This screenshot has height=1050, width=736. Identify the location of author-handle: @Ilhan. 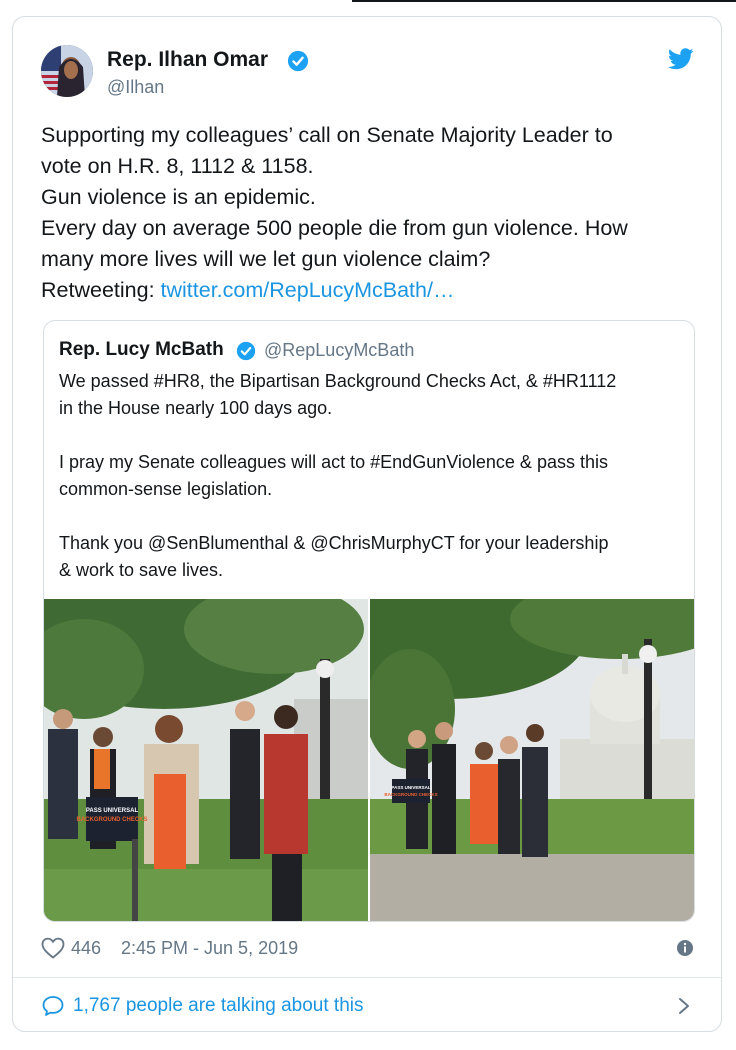
(135, 87).